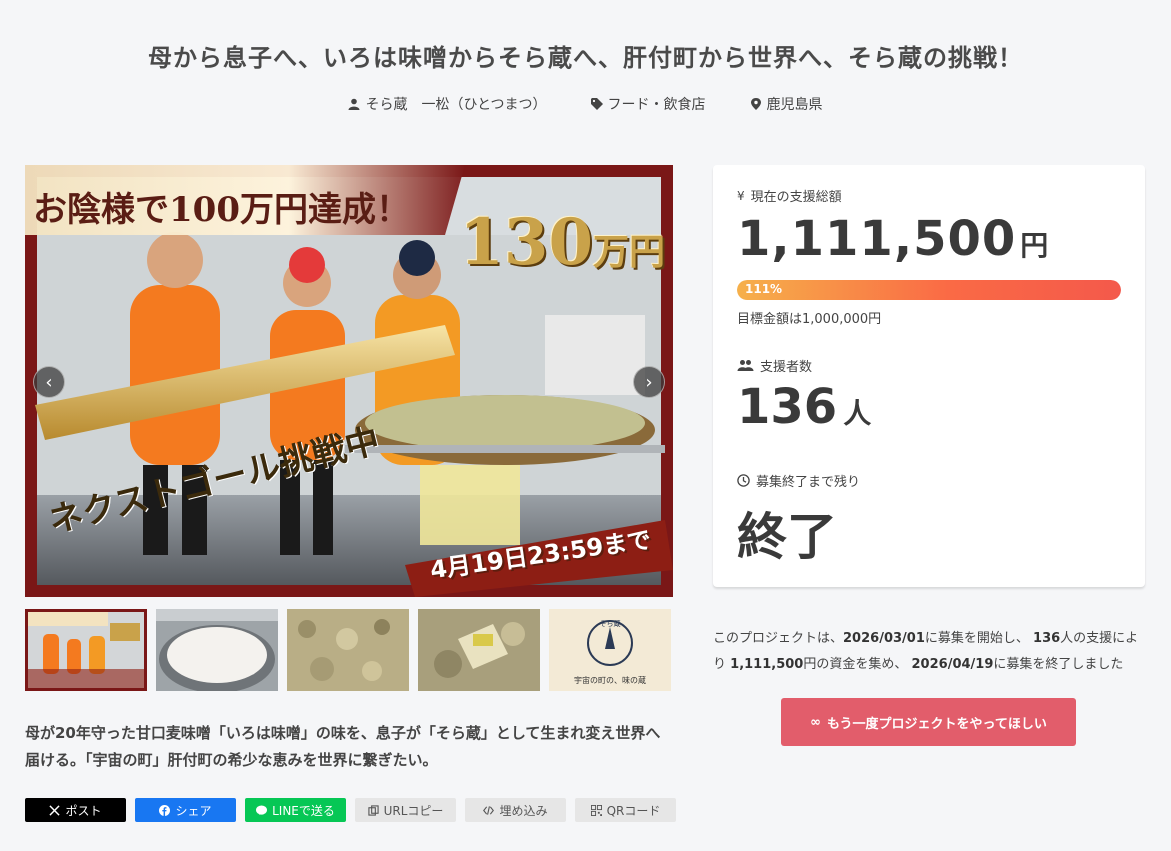 The height and width of the screenshot is (851, 1171). Describe the element at coordinates (857, 413) in the screenshot. I see `backers-count-unit: 人` at that location.